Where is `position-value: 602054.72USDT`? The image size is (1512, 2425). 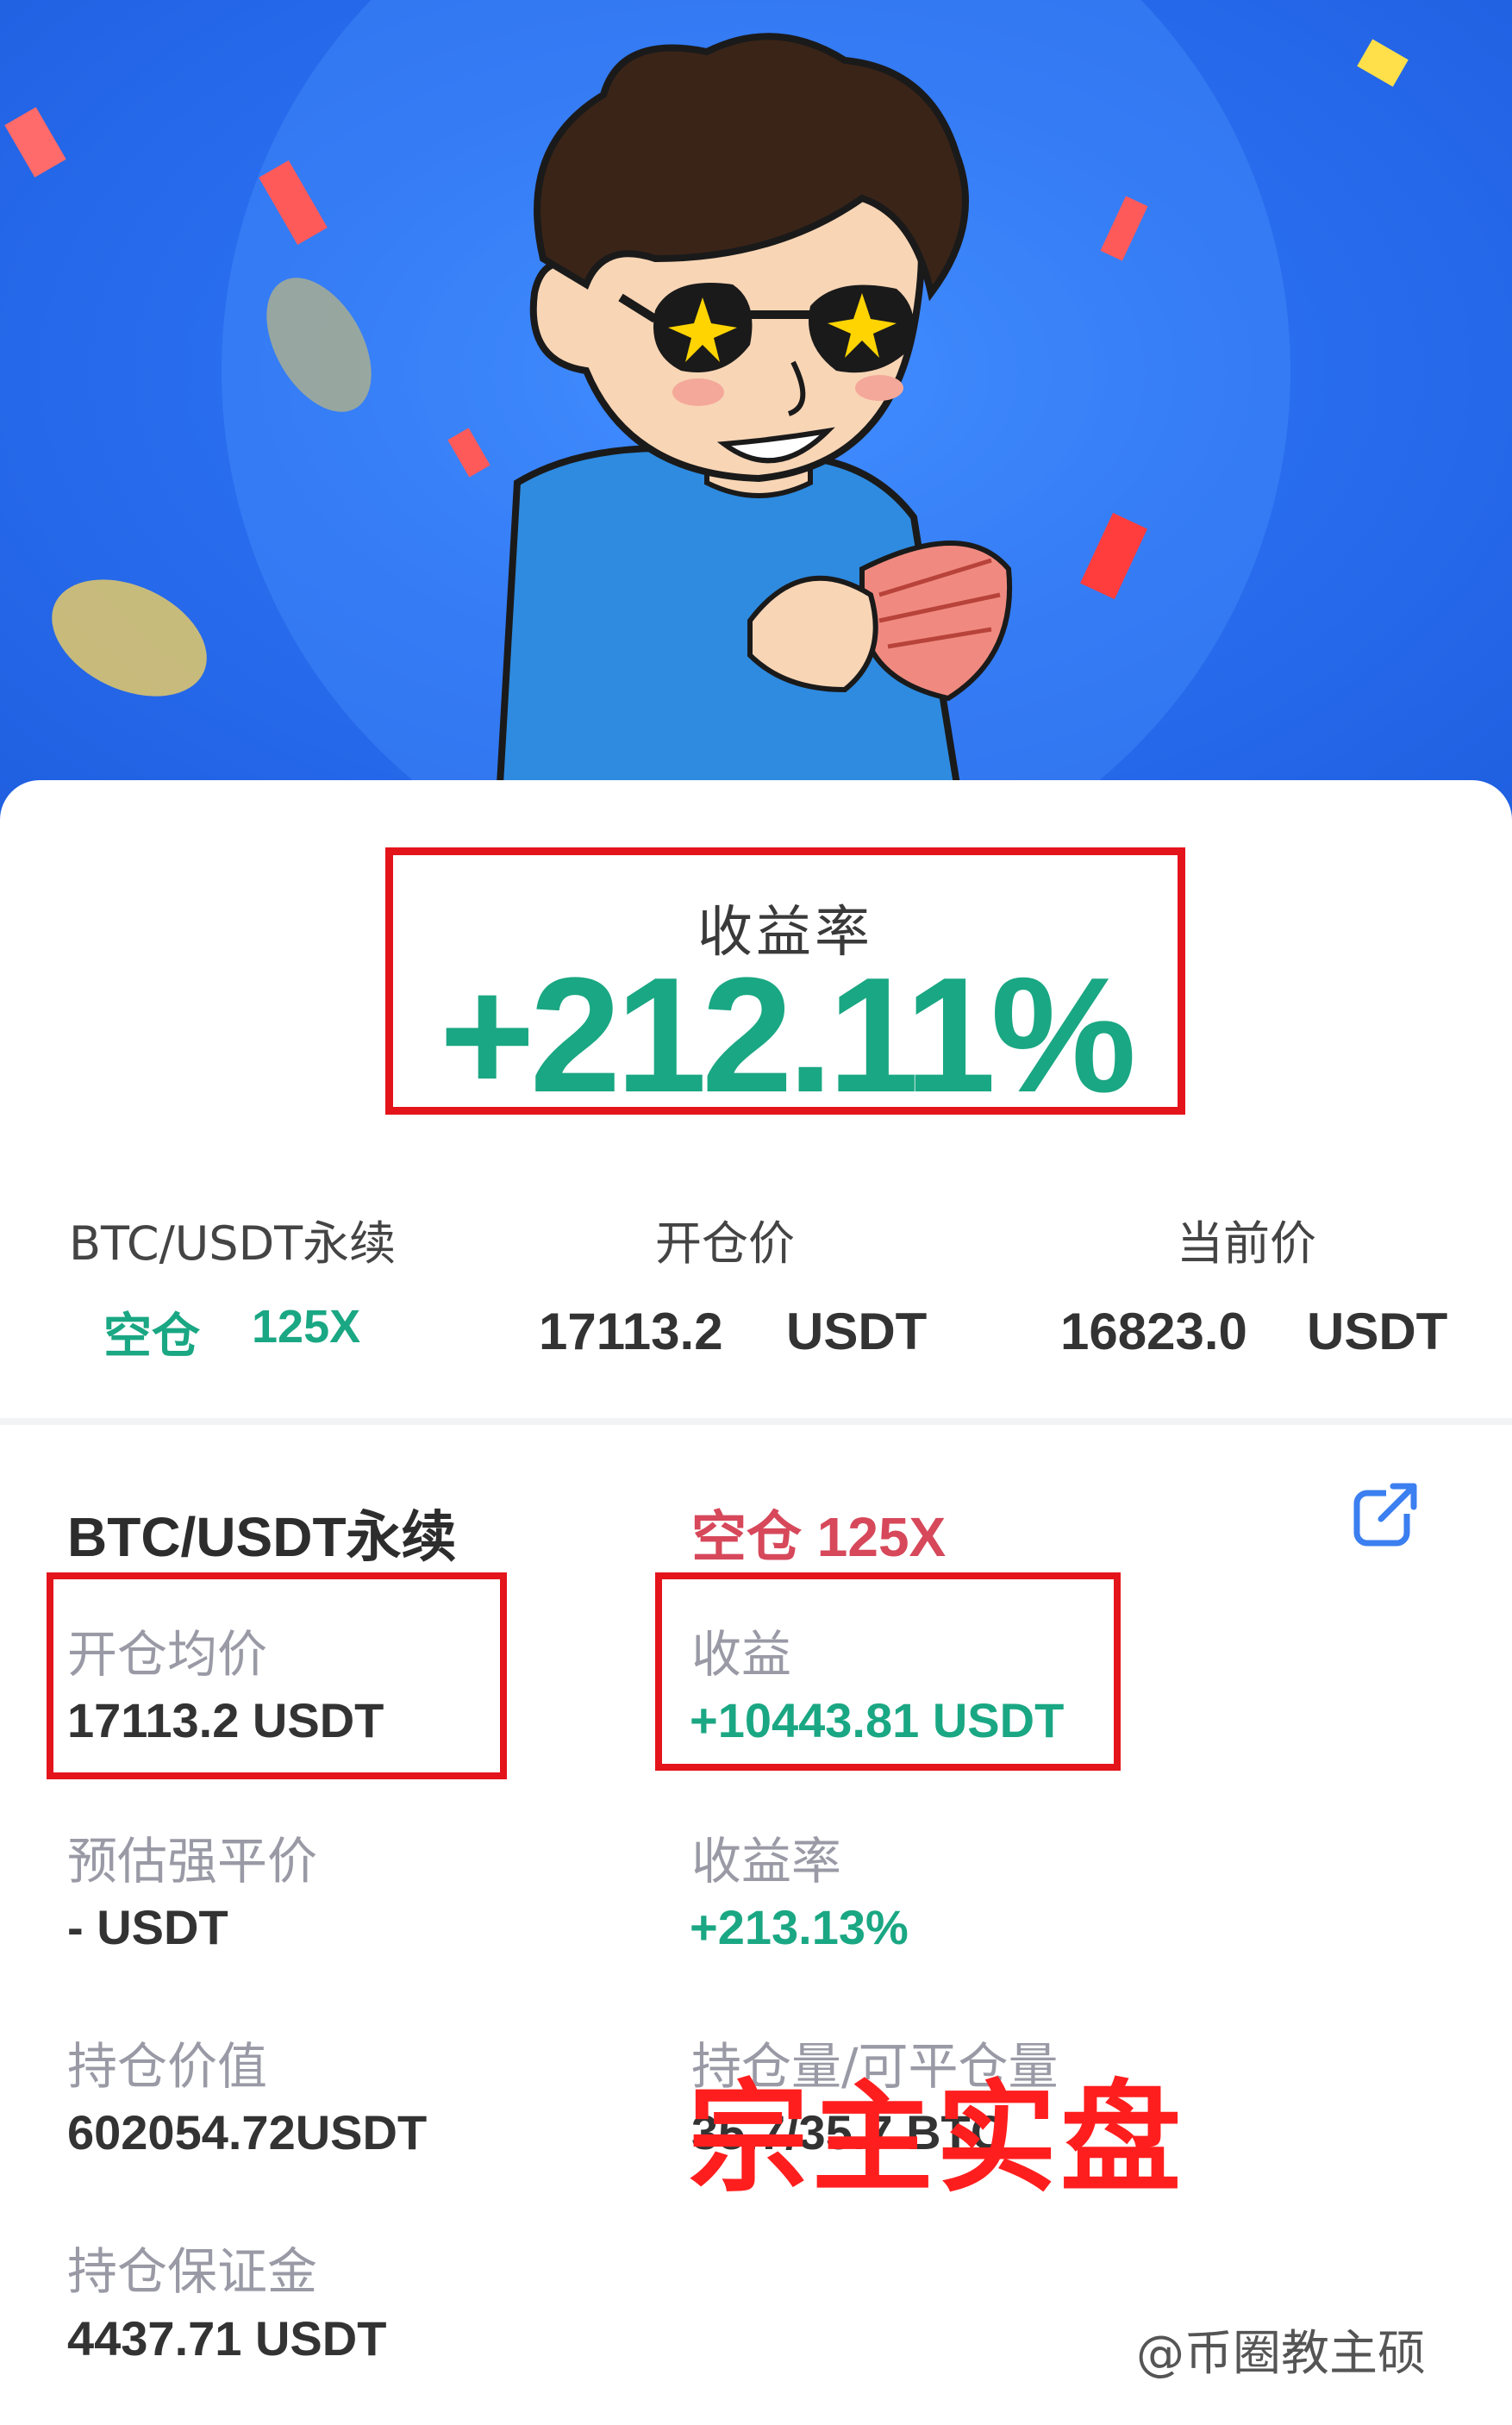
position-value: 602054.72USDT is located at coordinates (247, 2132).